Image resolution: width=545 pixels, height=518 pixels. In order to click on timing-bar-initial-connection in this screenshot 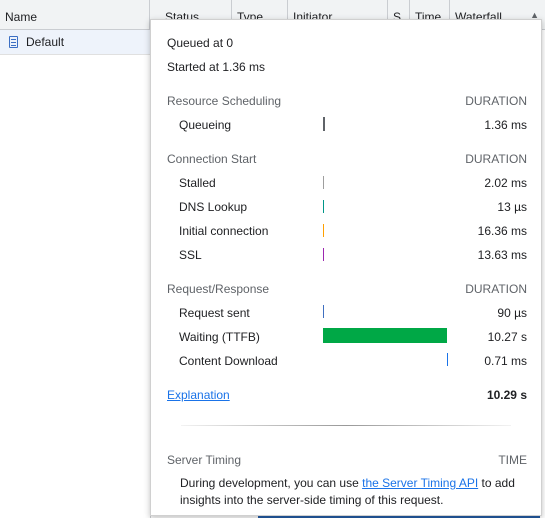, I will do `click(323, 230)`.